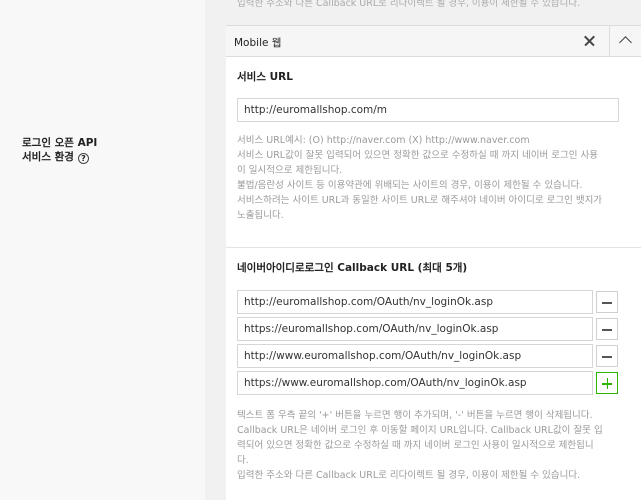 This screenshot has width=641, height=500. What do you see at coordinates (589, 41) in the screenshot?
I see `close-icon` at bounding box center [589, 41].